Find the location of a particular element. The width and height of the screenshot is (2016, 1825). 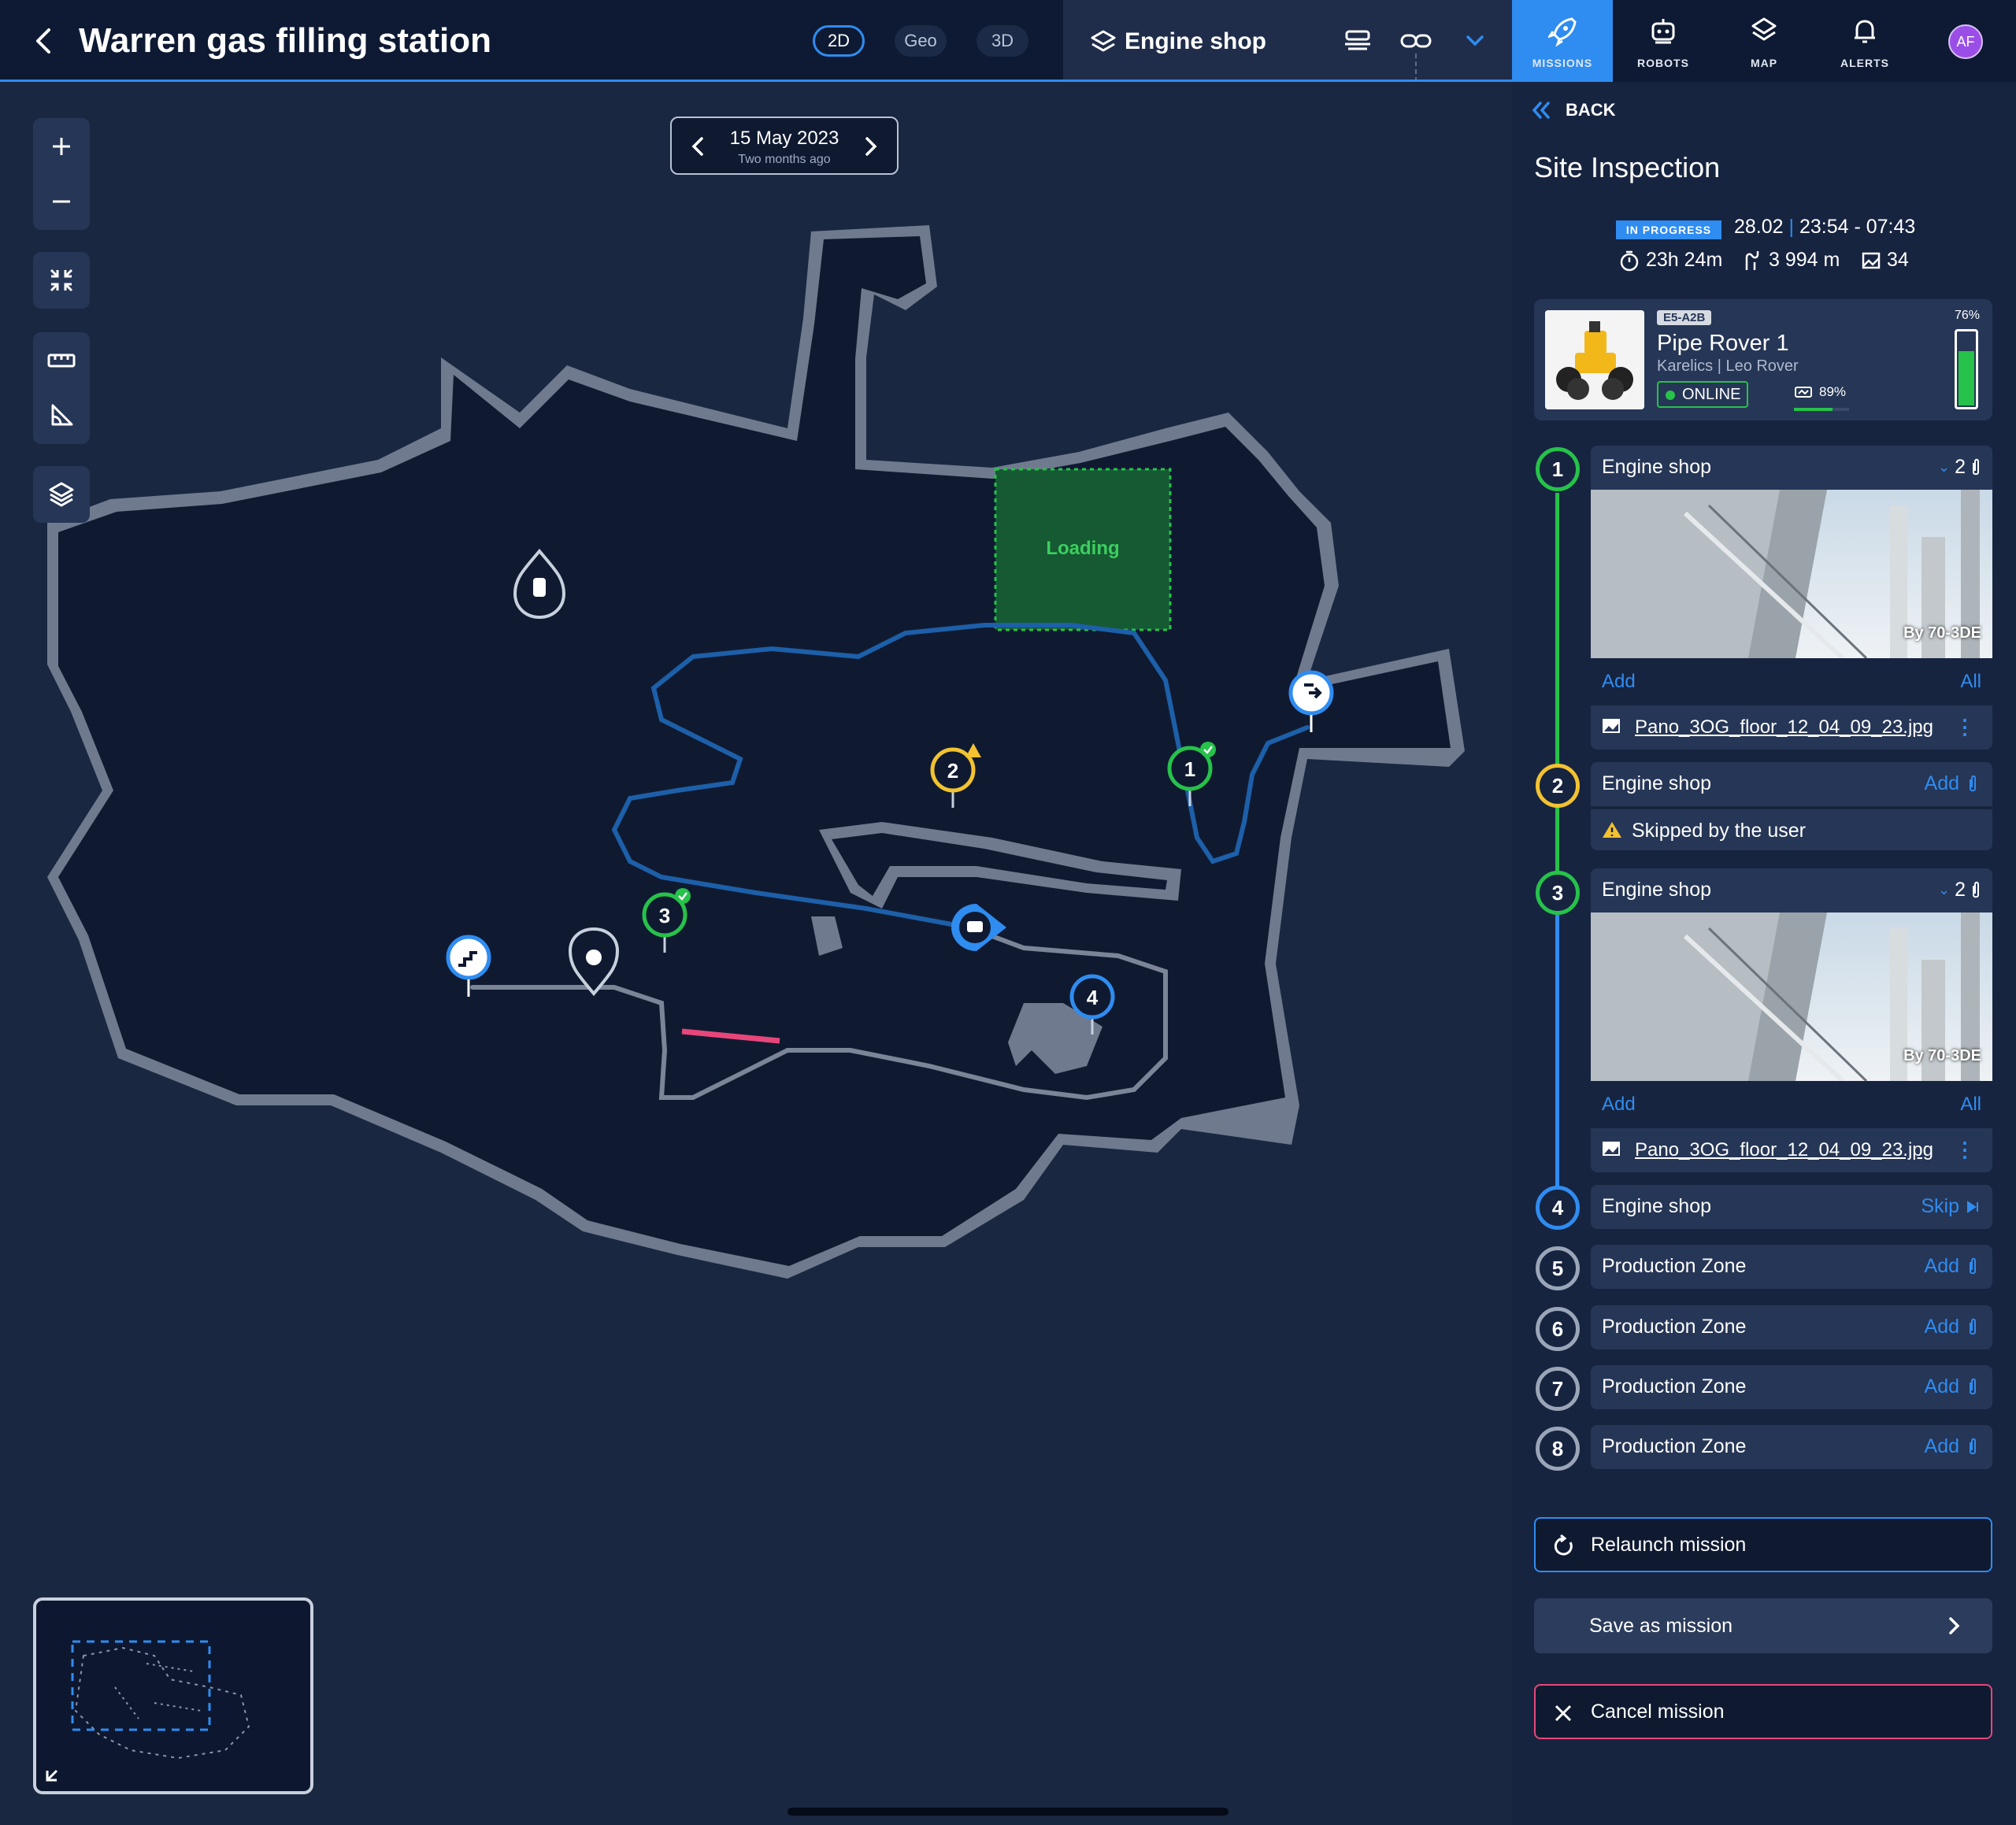

zoom-controls is located at coordinates (61, 174).